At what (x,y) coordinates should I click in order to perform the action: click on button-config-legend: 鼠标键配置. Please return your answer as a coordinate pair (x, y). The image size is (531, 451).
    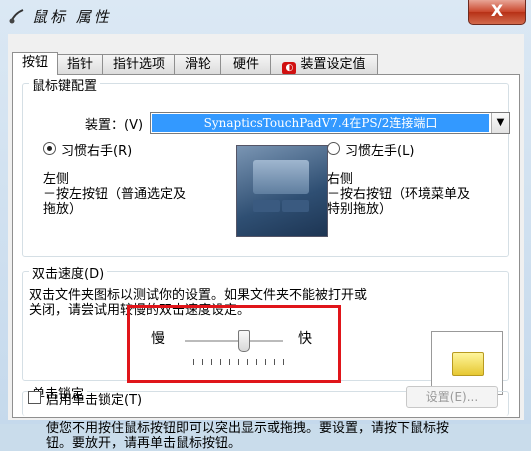
    Looking at the image, I should click on (65, 84).